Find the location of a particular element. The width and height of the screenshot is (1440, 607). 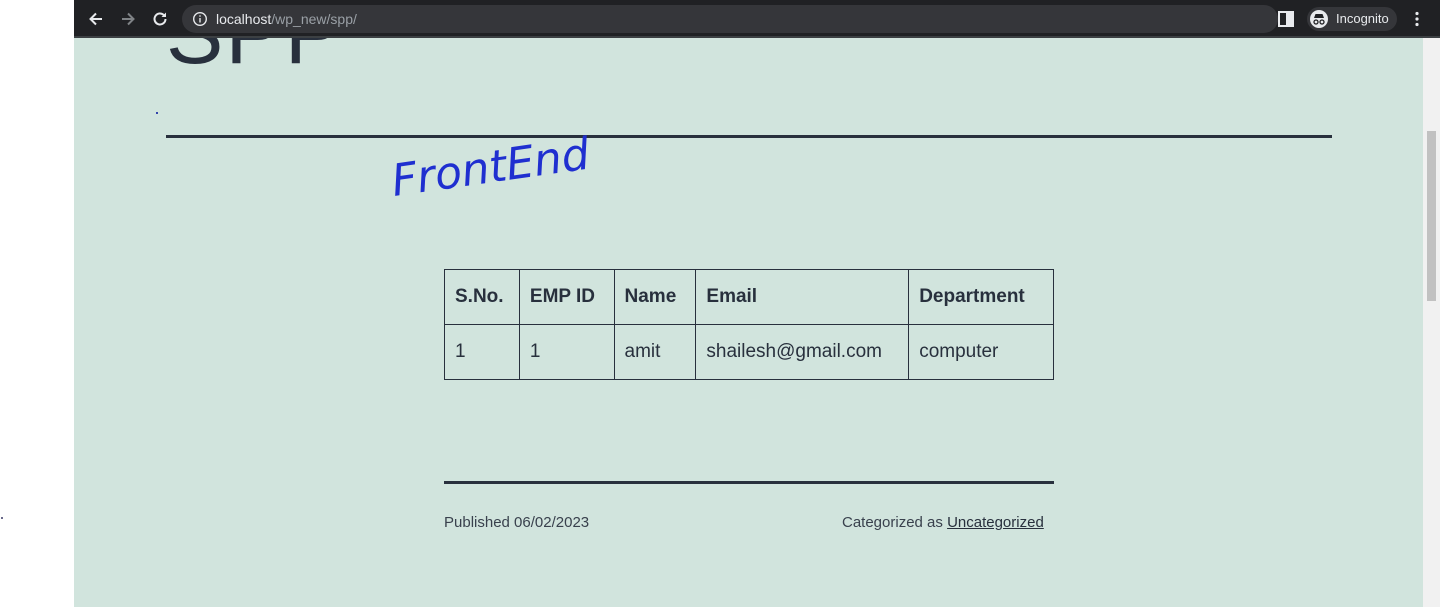

incognito-icon is located at coordinates (1319, 19).